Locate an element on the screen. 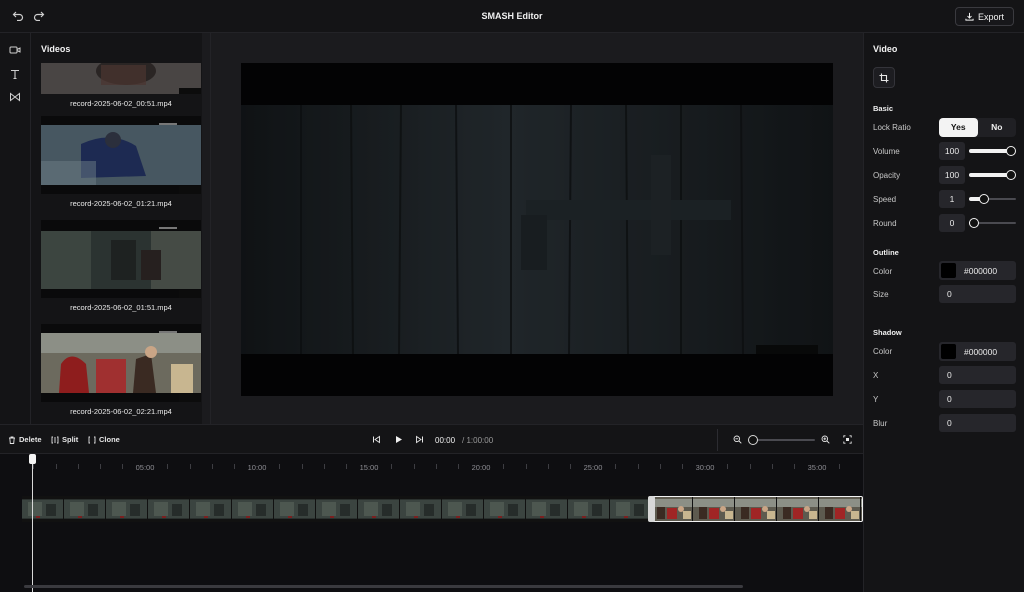 The height and width of the screenshot is (592, 1024). video-item: record-2025-06-02_02:21.mp4 is located at coordinates (121, 370).